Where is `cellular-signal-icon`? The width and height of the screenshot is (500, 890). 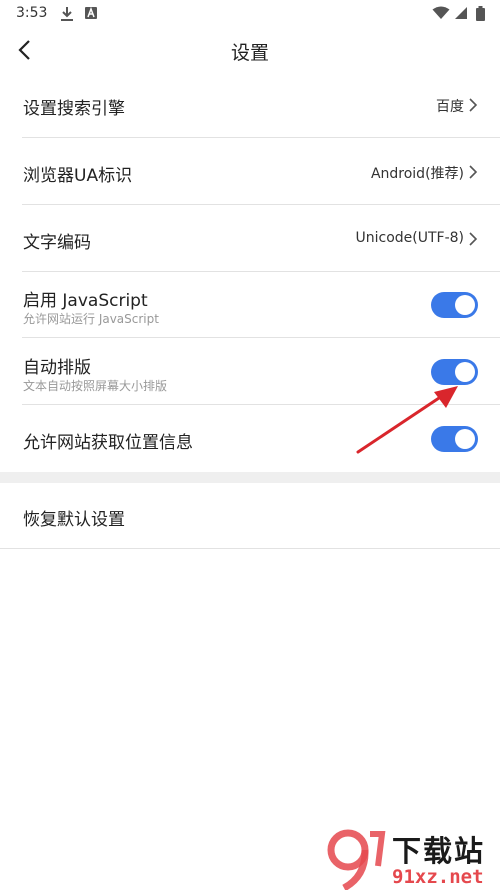 cellular-signal-icon is located at coordinates (461, 13).